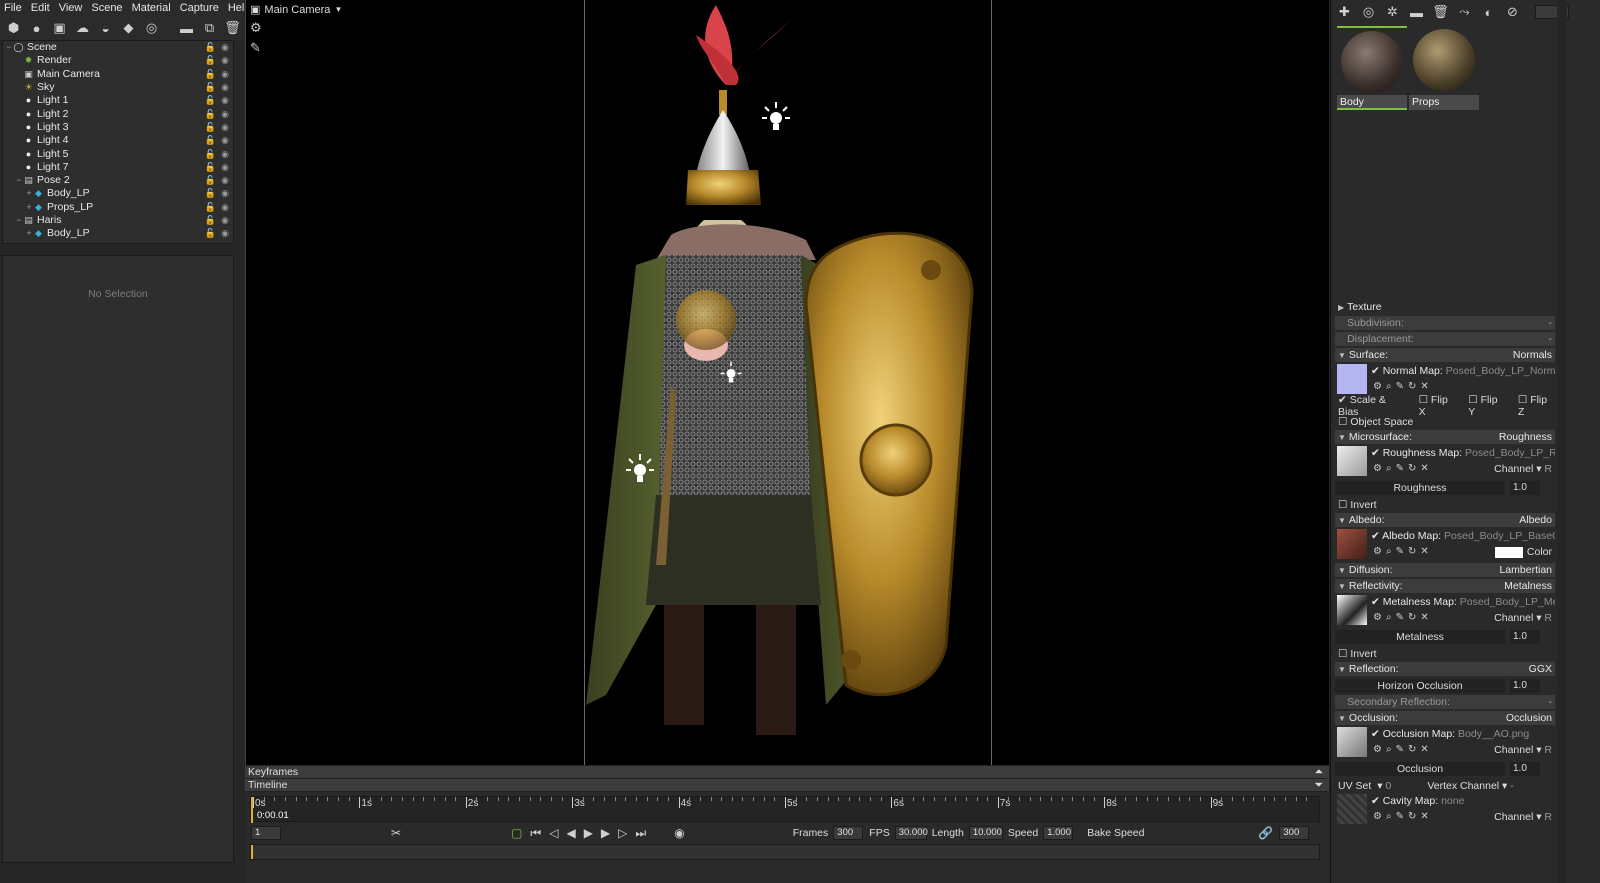  I want to click on flip-x-checkbox: ☐ Flip X, so click(1438, 406).